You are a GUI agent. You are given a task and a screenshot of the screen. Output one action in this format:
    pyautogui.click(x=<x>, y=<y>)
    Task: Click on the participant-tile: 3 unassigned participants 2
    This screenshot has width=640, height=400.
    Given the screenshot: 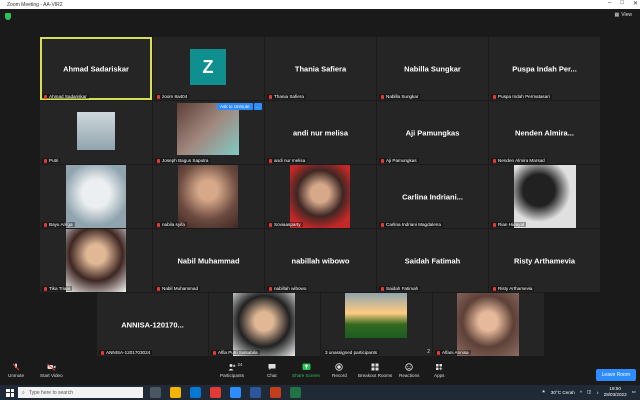 What is the action you would take?
    pyautogui.click(x=376, y=324)
    